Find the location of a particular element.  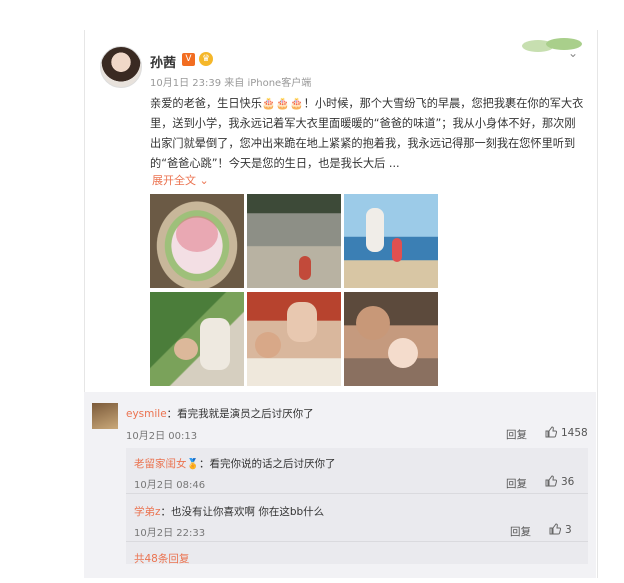

like-button: 36 is located at coordinates (559, 481).